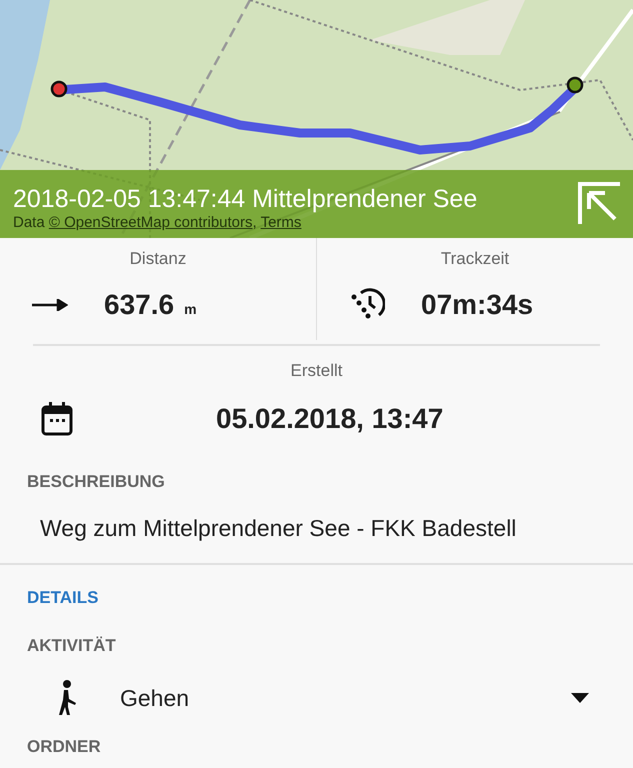 The image size is (633, 768). Describe the element at coordinates (245, 199) in the screenshot. I see `track-title: 2018-02-05 13:47:44 Mittelprendener See` at that location.